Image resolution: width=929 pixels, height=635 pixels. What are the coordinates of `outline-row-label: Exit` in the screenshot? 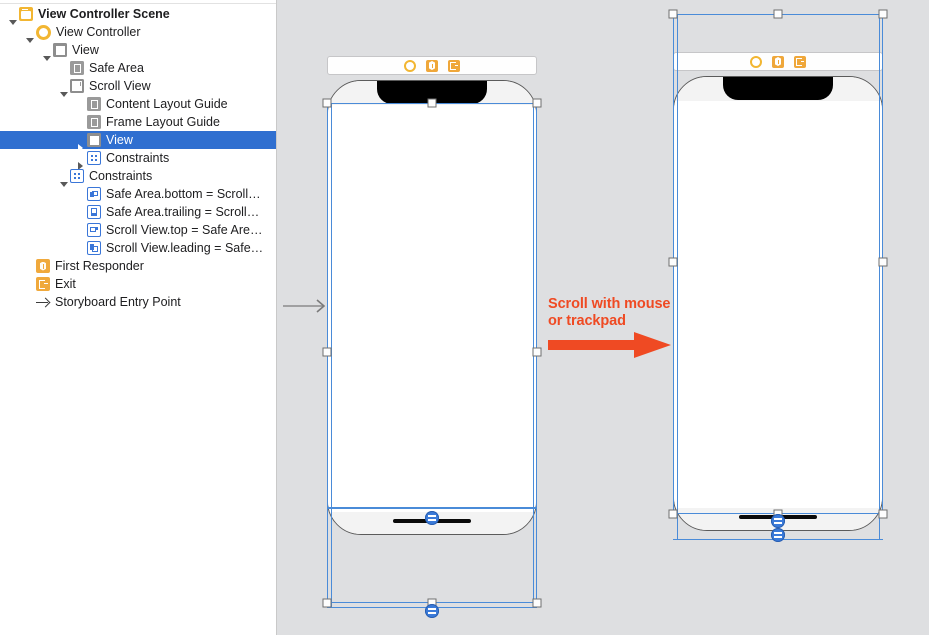 It's located at (65, 284).